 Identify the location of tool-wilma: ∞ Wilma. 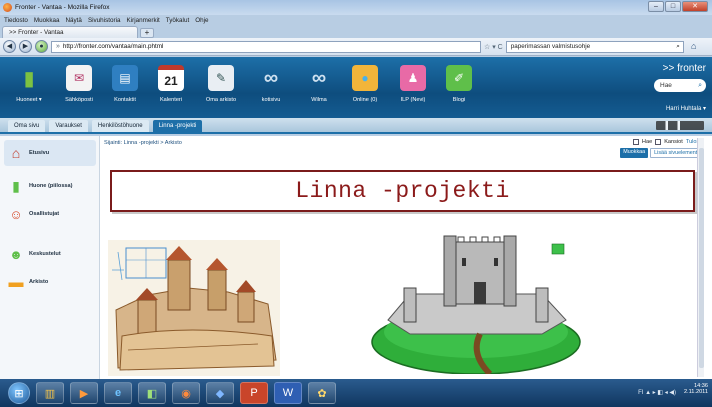
(319, 82).